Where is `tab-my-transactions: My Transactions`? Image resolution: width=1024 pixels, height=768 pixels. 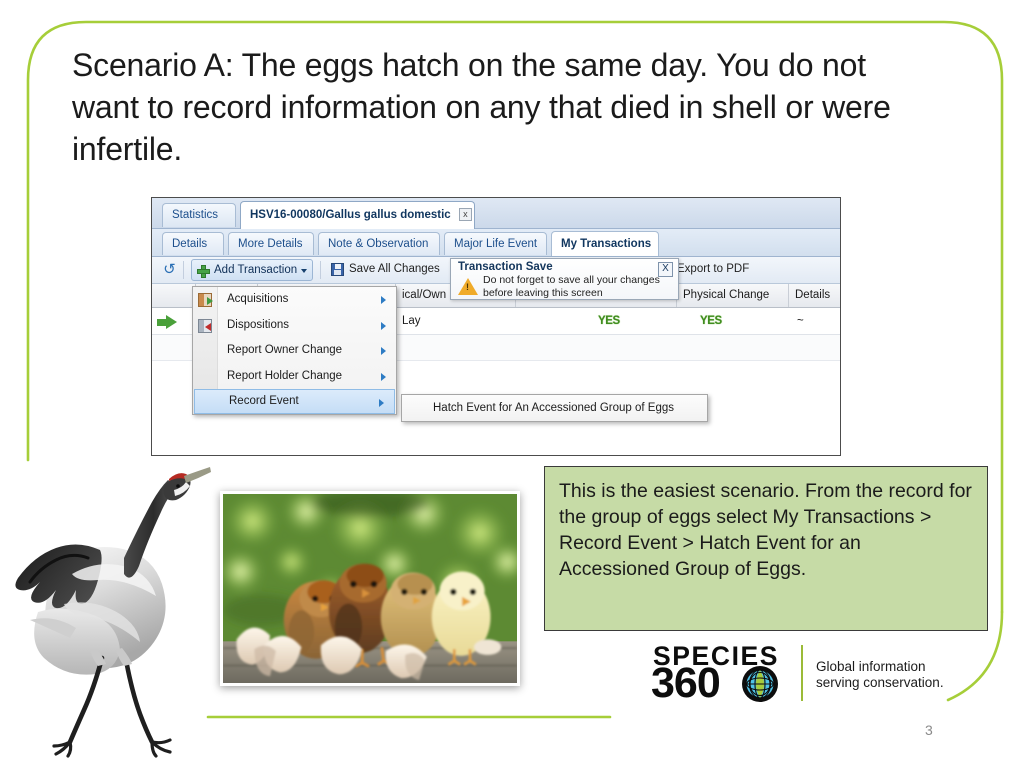 tab-my-transactions: My Transactions is located at coordinates (605, 243).